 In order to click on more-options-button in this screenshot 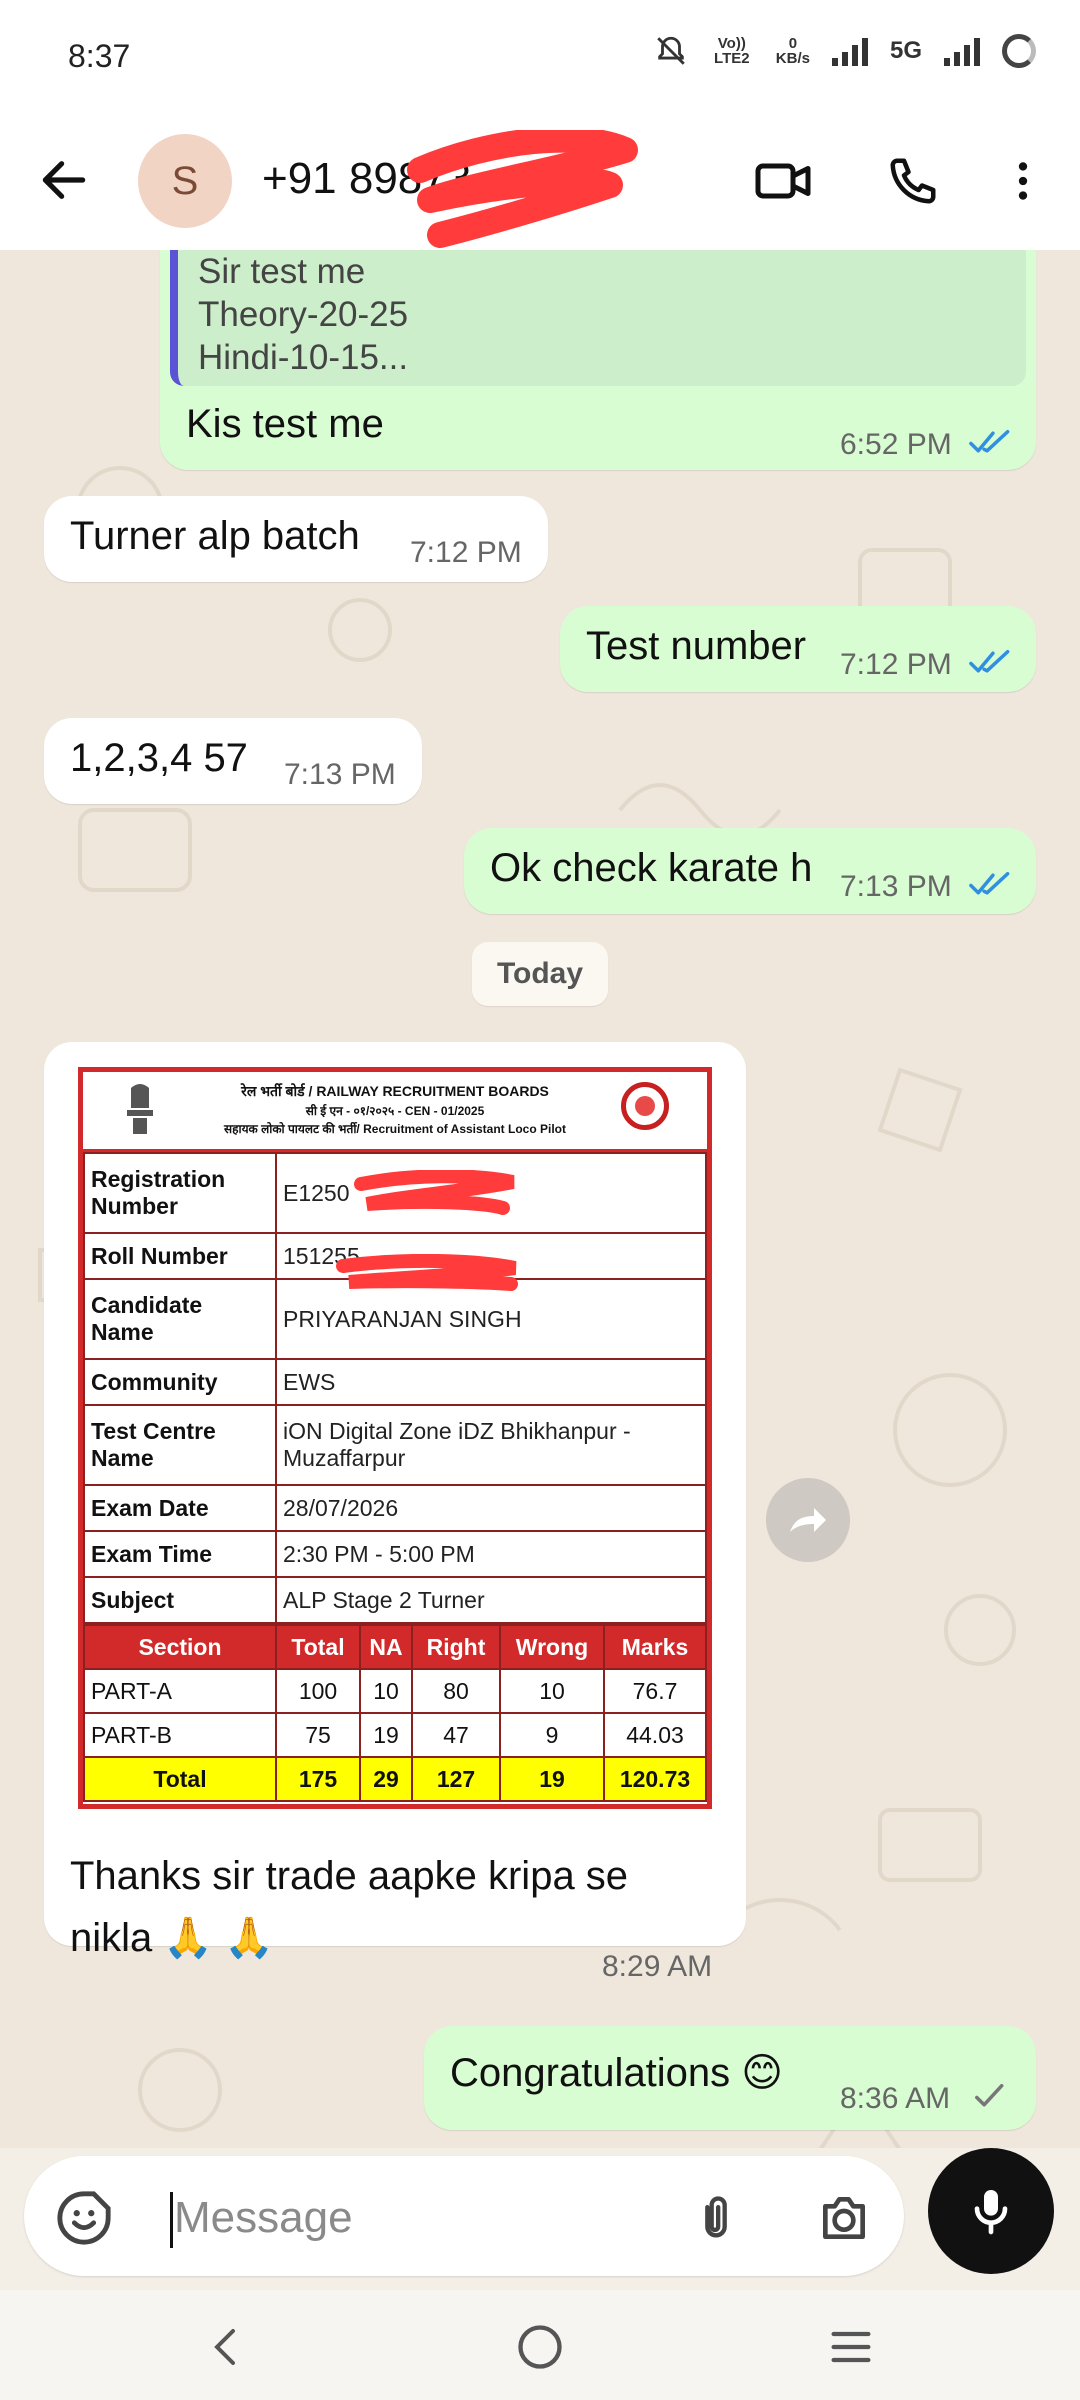, I will do `click(1023, 181)`.